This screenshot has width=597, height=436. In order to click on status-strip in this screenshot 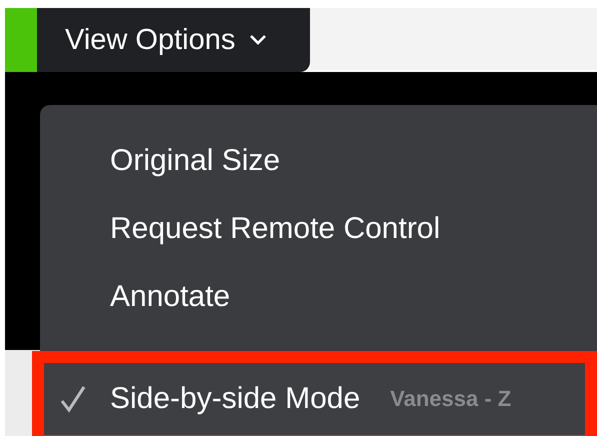, I will do `click(21, 40)`.